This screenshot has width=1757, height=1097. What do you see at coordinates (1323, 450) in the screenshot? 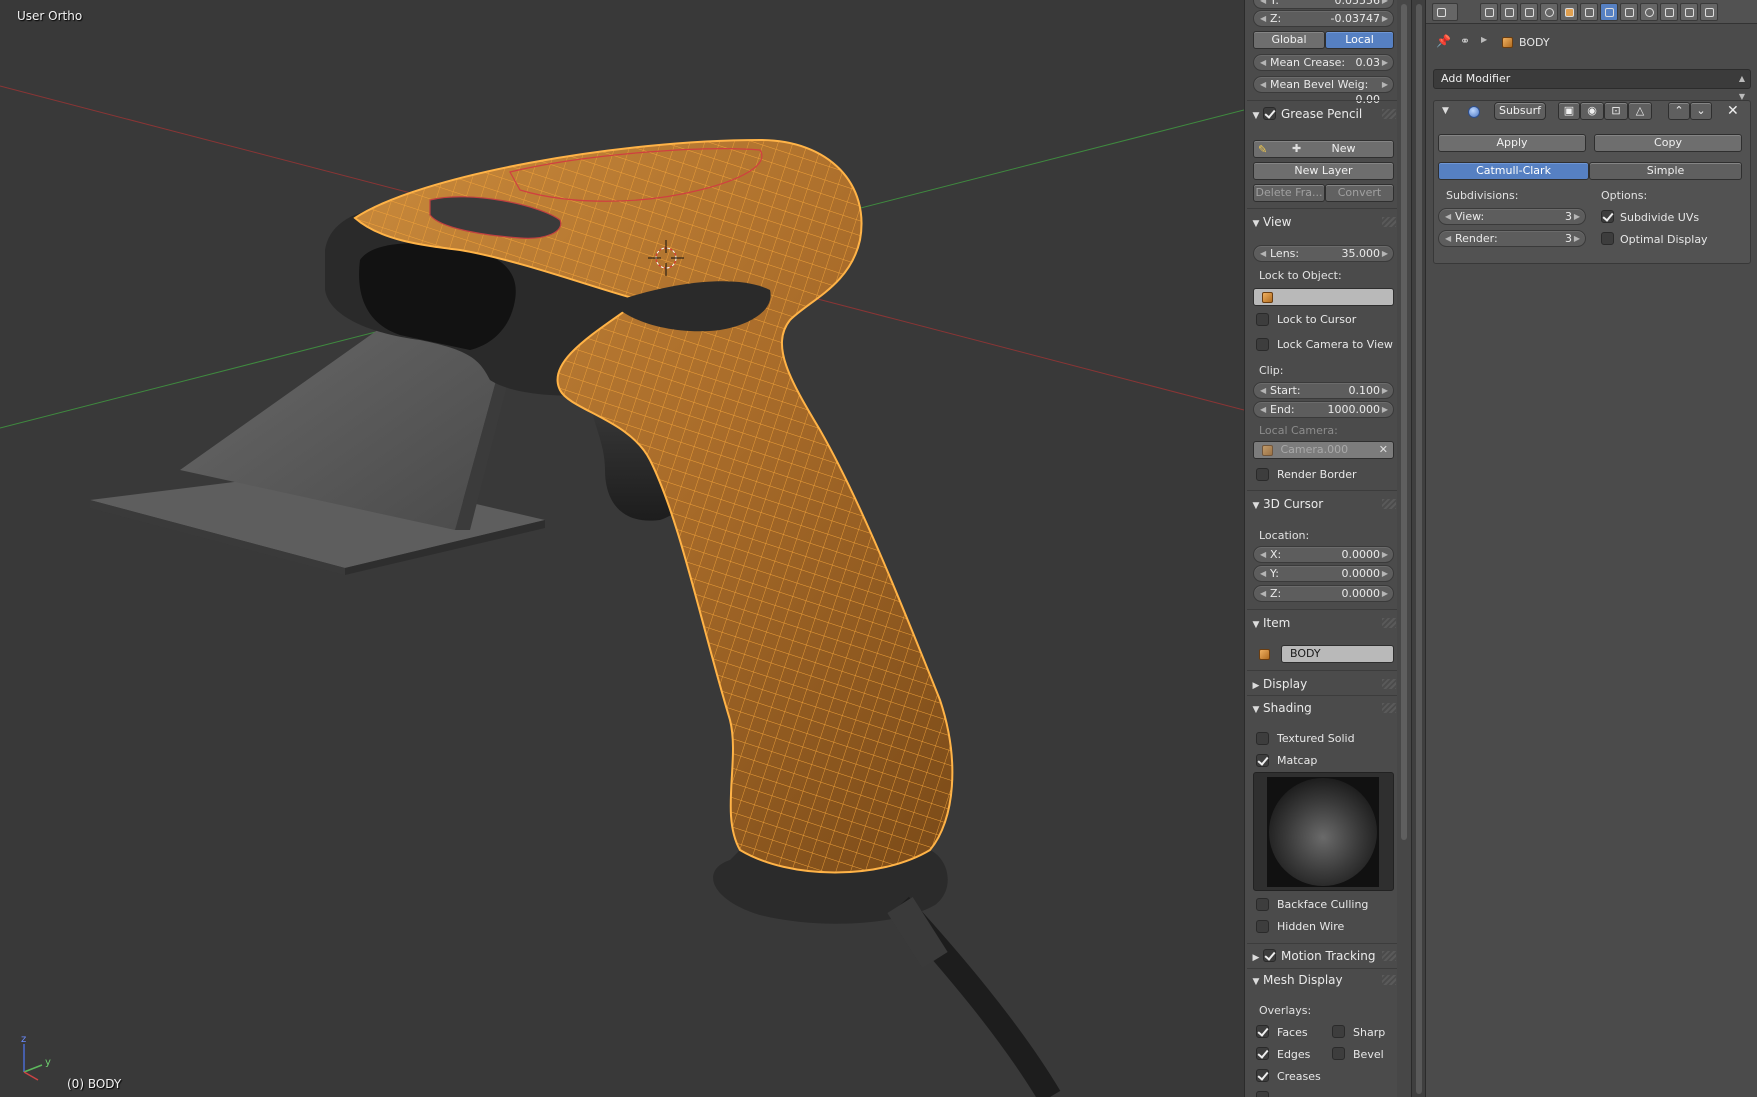
I see `local-camera-field: Camera.000 ✕` at bounding box center [1323, 450].